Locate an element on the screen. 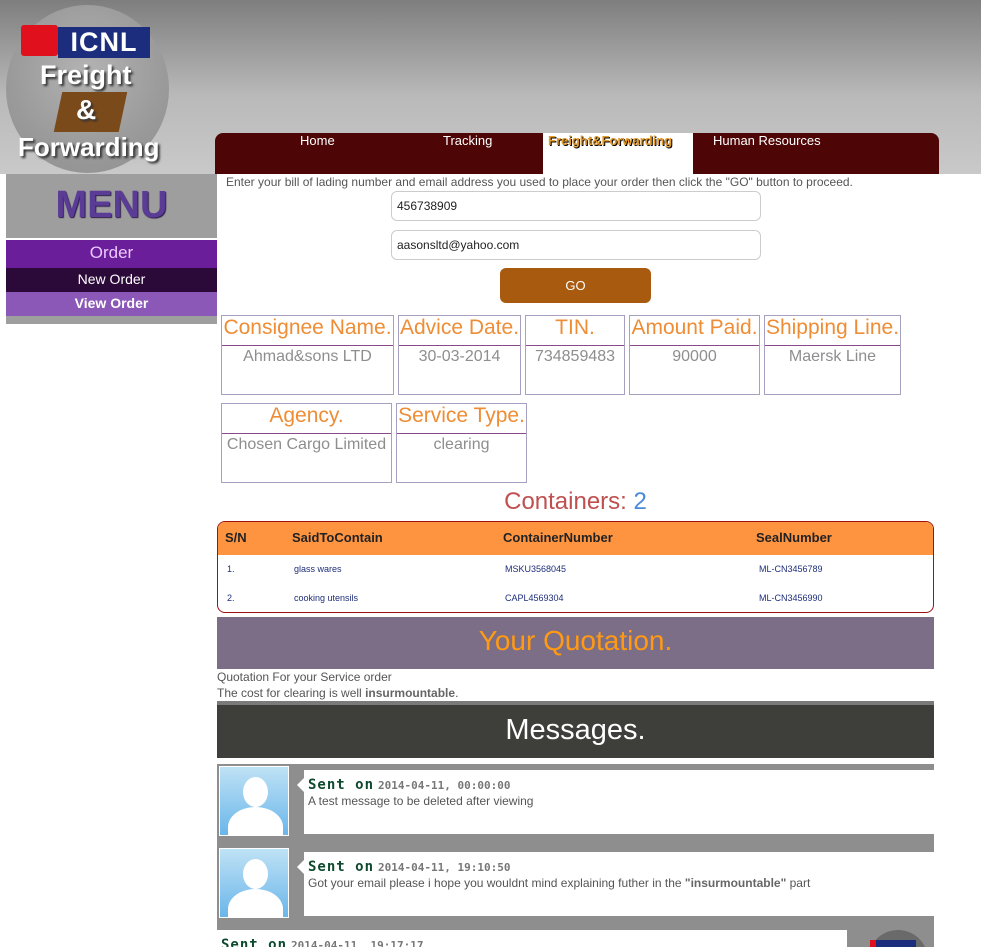 The height and width of the screenshot is (947, 981). row-sn: 1. is located at coordinates (231, 569).